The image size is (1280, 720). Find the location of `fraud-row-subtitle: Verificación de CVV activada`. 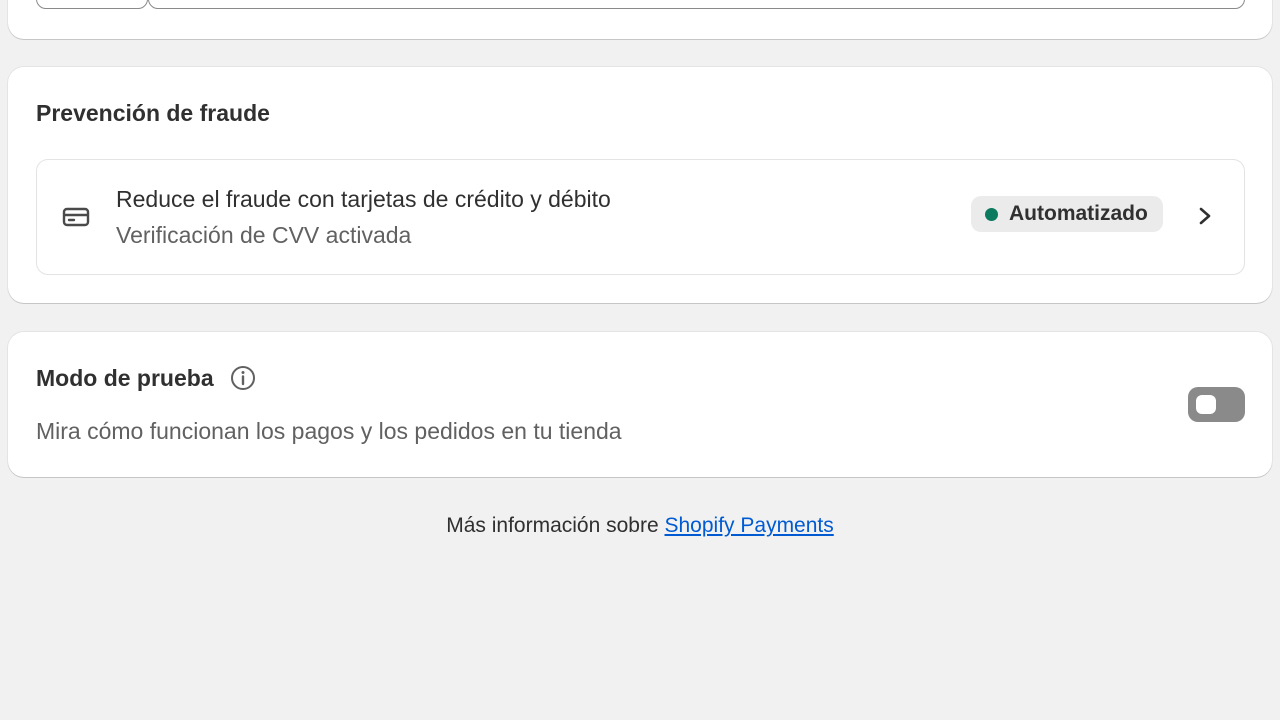

fraud-row-subtitle: Verificación de CVV activada is located at coordinates (264, 235).